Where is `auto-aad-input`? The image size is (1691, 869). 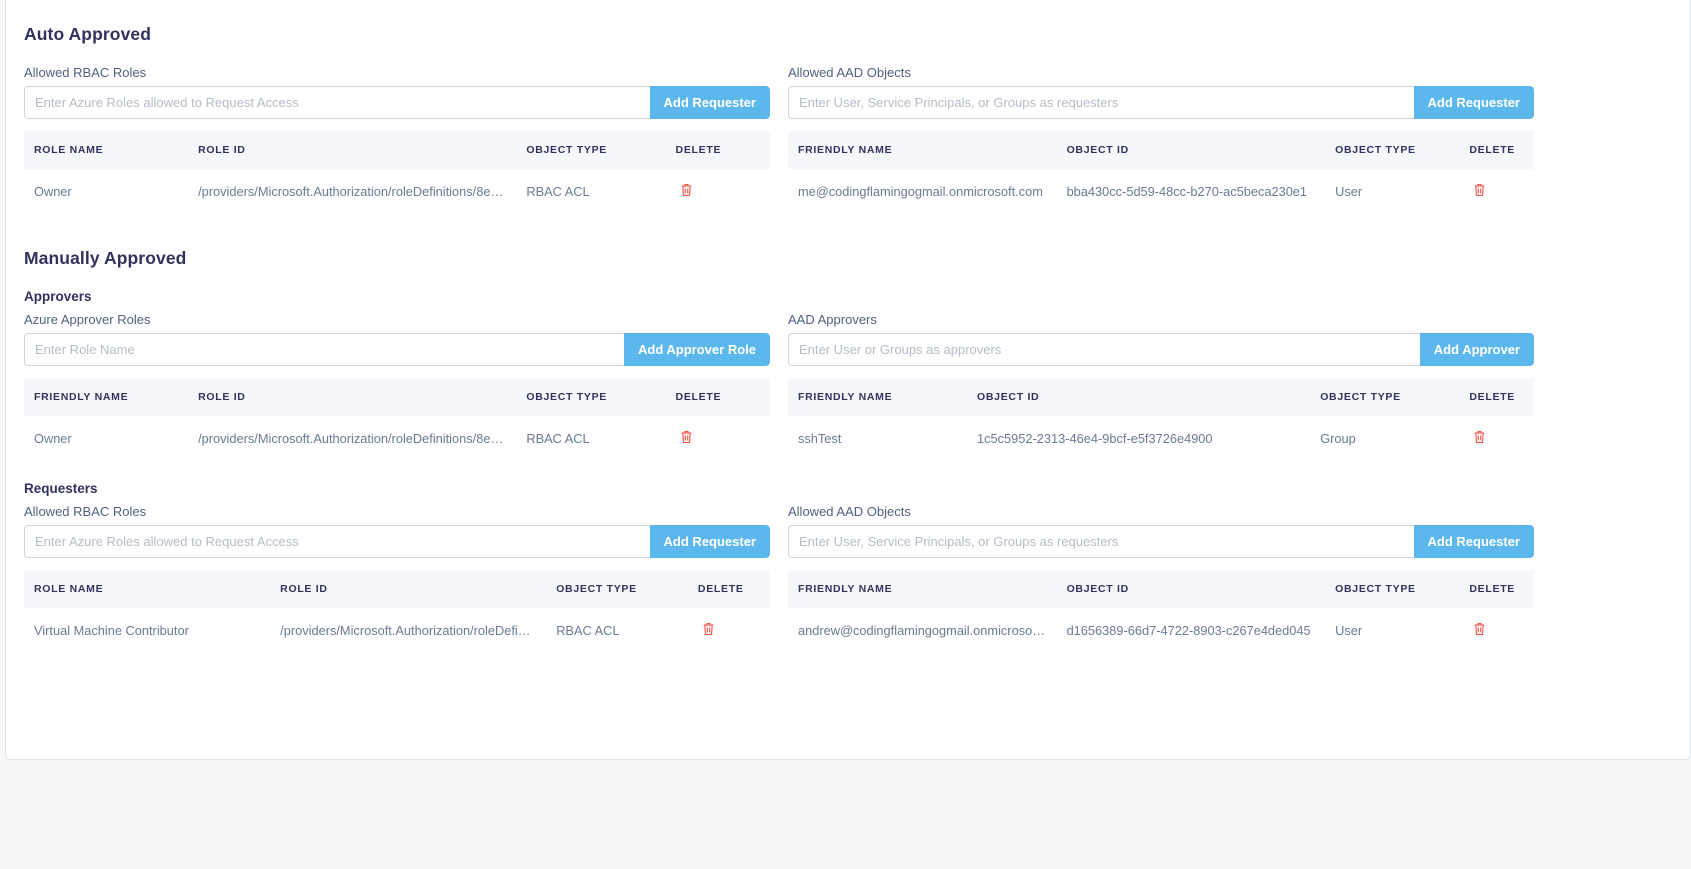
auto-aad-input is located at coordinates (1101, 102).